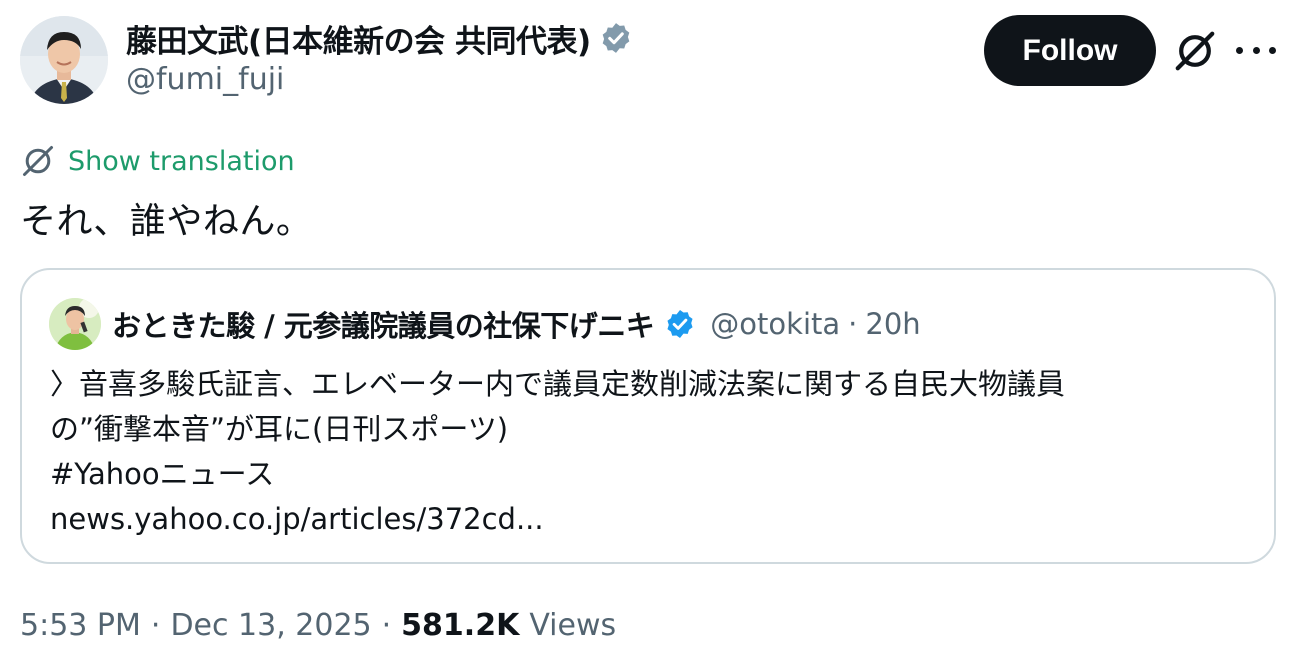 The image size is (1300, 671). What do you see at coordinates (892, 324) in the screenshot?
I see `quote-timestamp: 20h` at bounding box center [892, 324].